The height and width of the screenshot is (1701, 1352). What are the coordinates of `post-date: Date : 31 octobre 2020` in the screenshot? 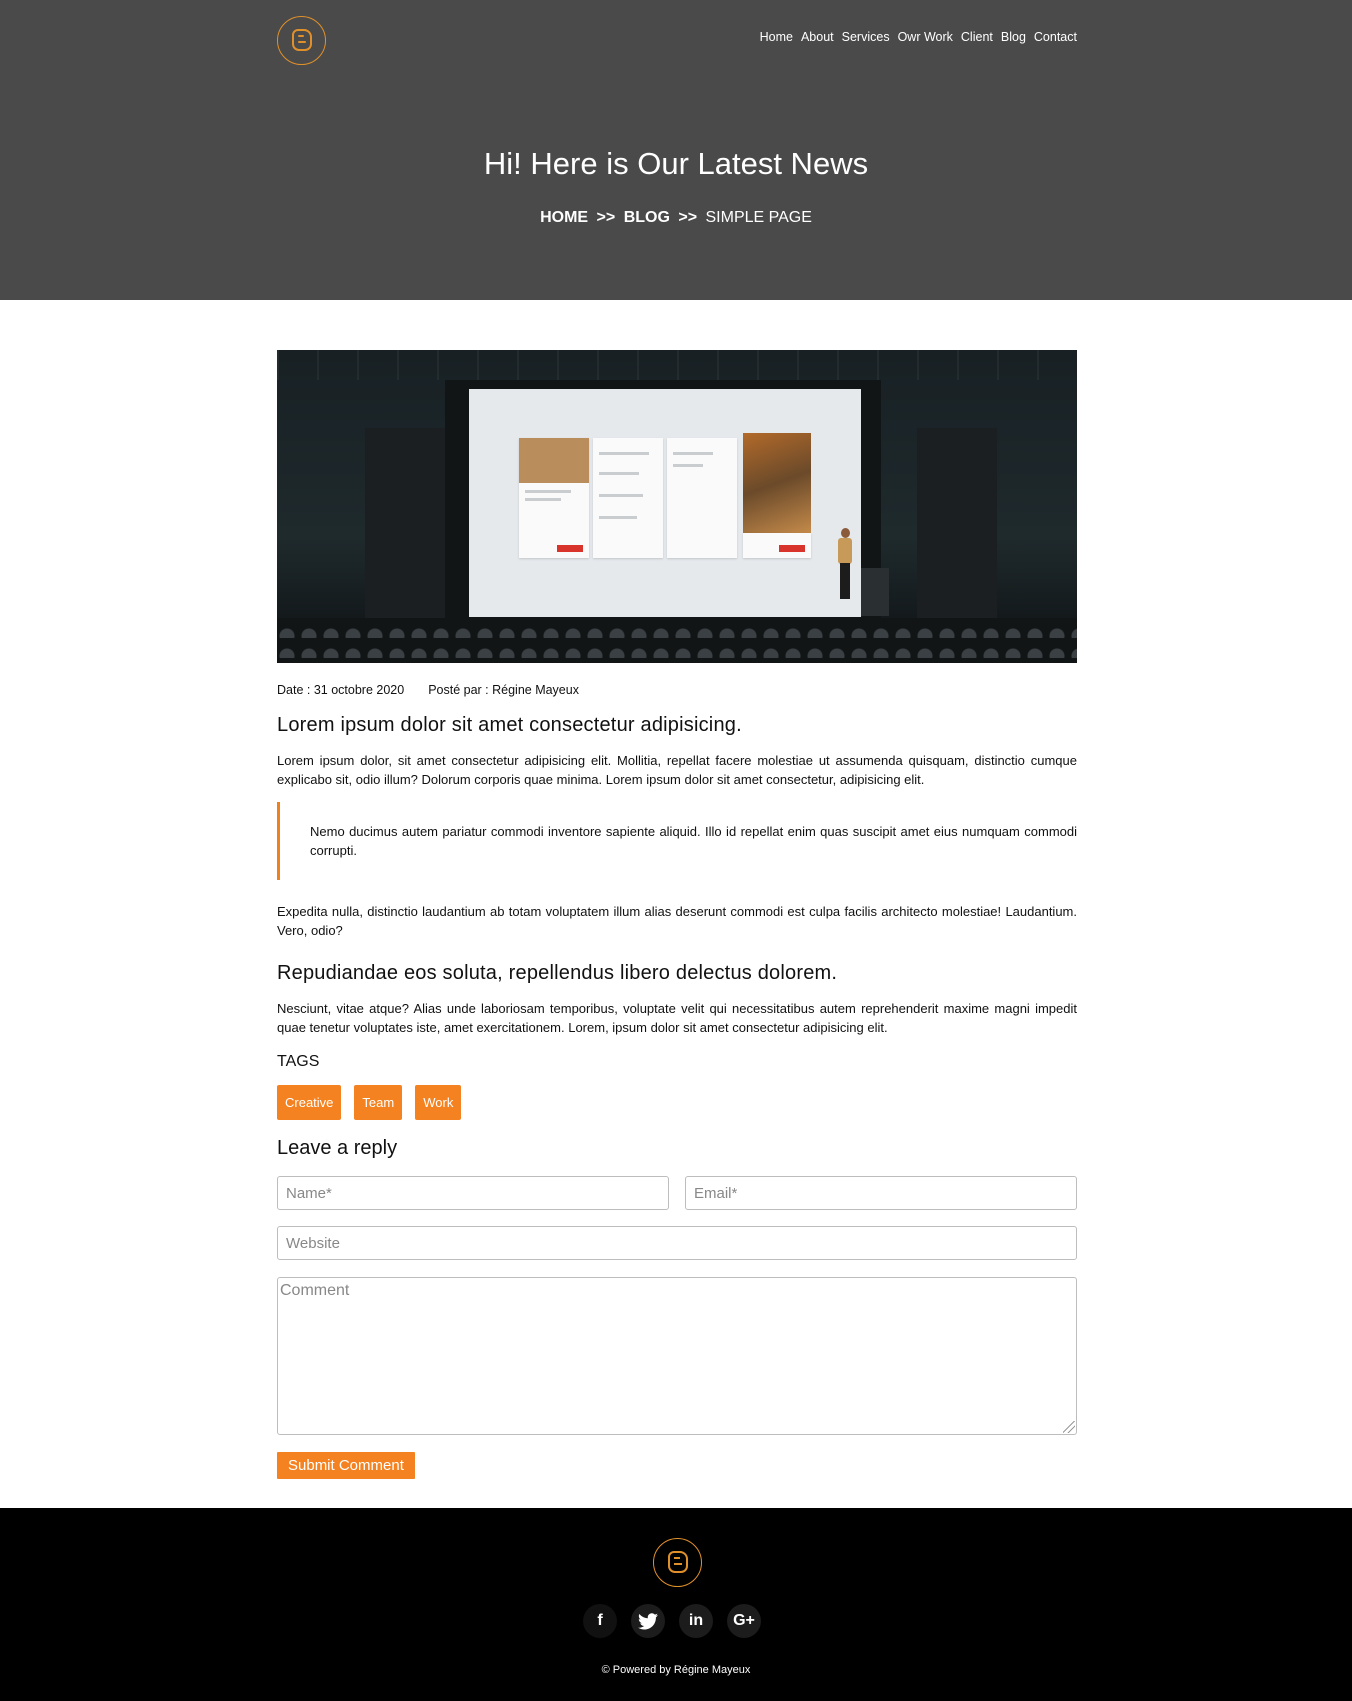 It's located at (341, 690).